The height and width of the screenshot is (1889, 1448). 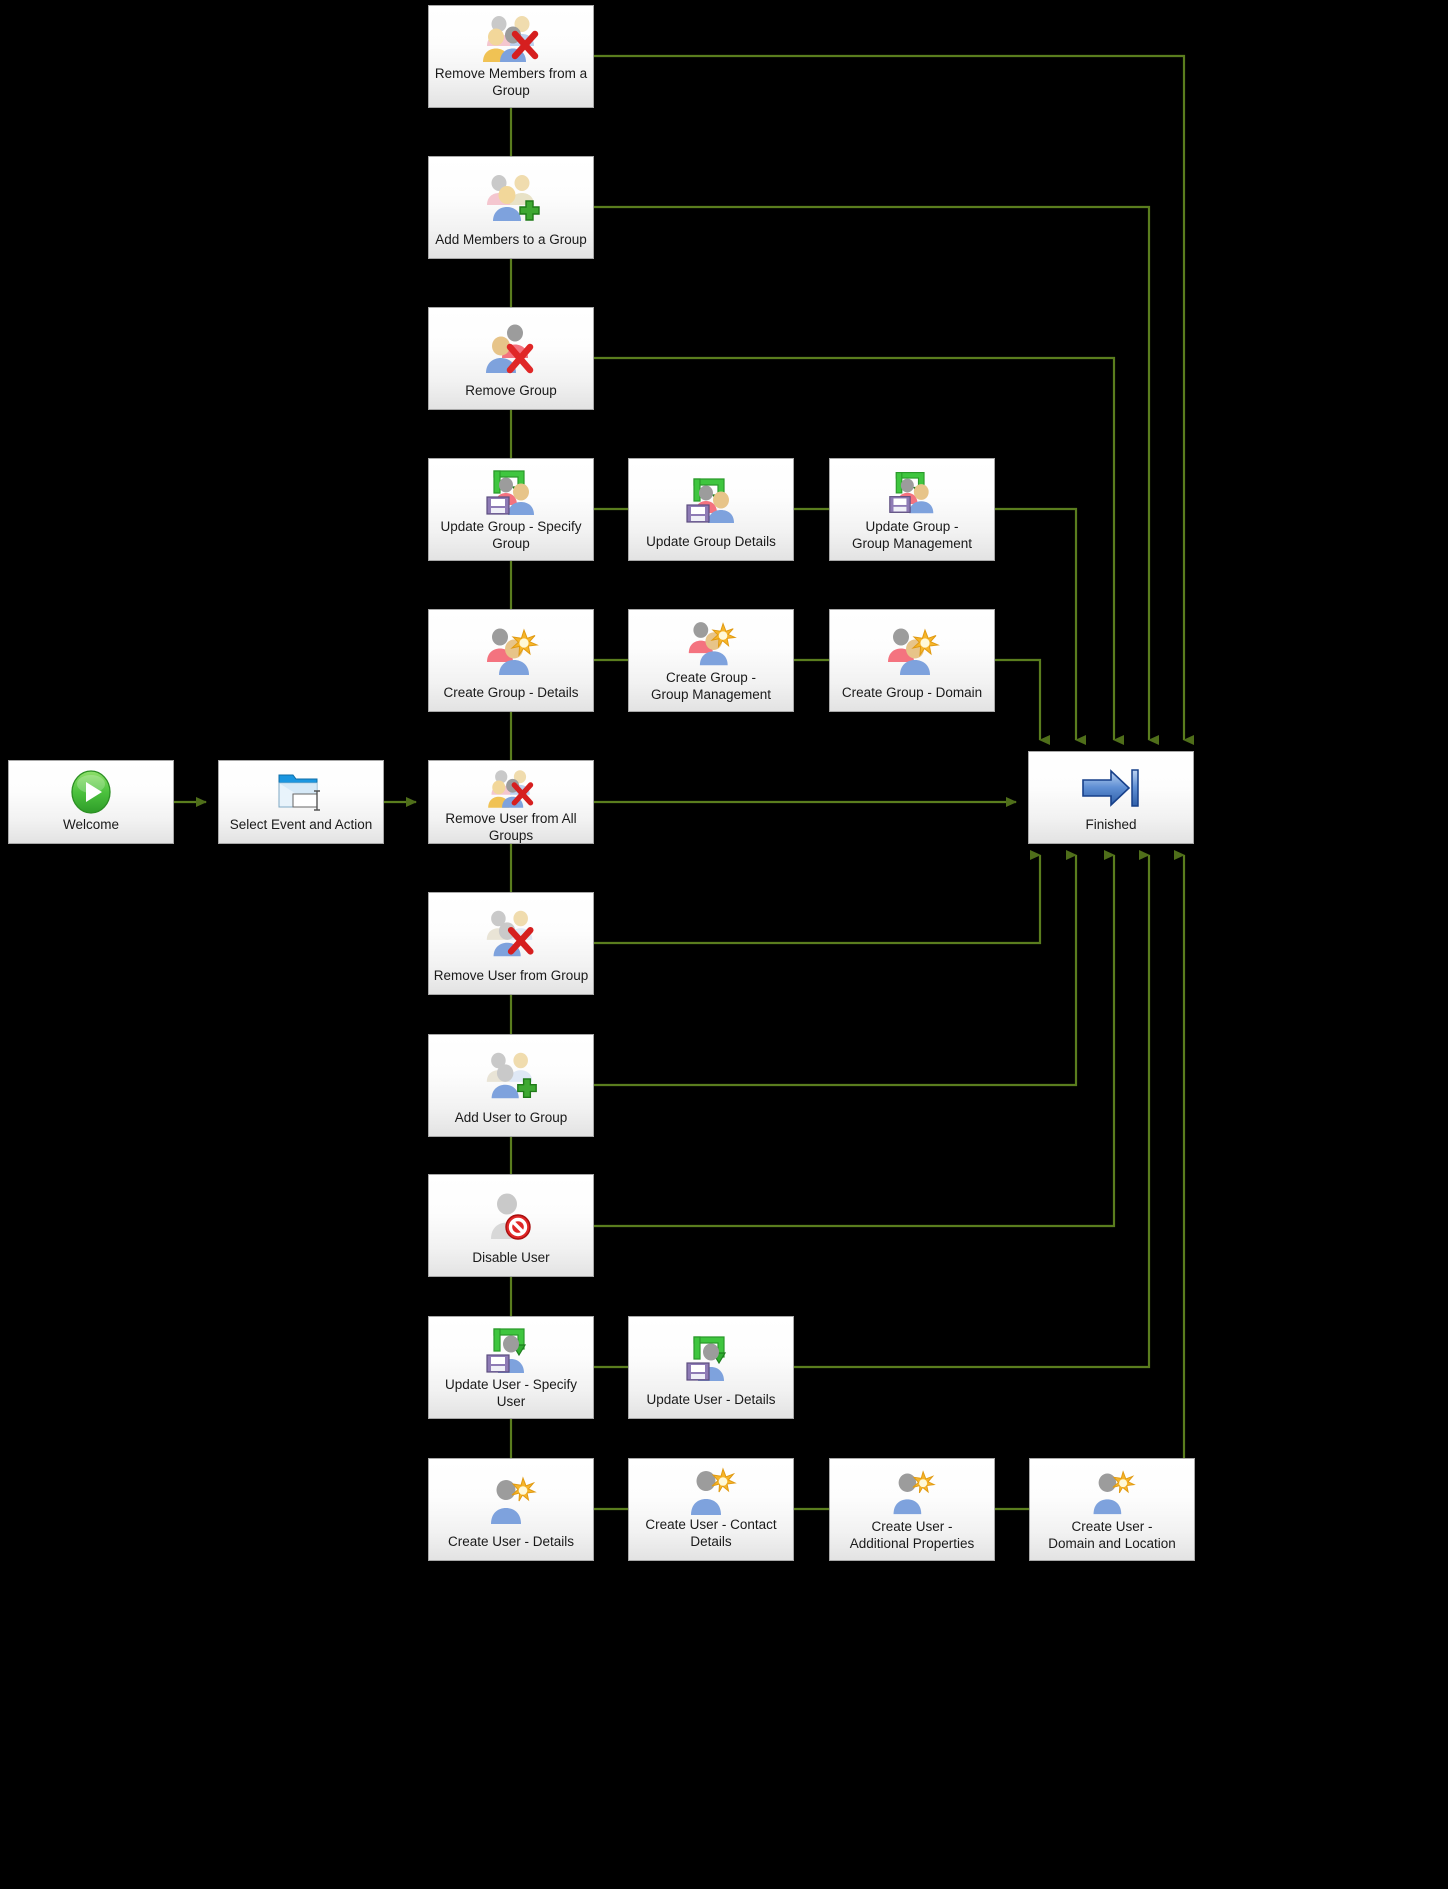 What do you see at coordinates (91, 825) in the screenshot?
I see `node-label: Welcome` at bounding box center [91, 825].